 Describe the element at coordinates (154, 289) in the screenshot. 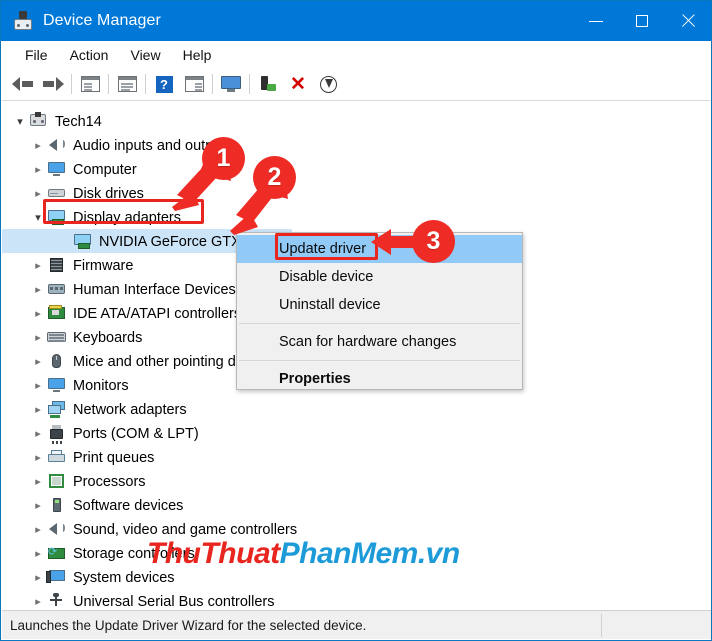

I see `tree-label: Human Interface Devices` at that location.